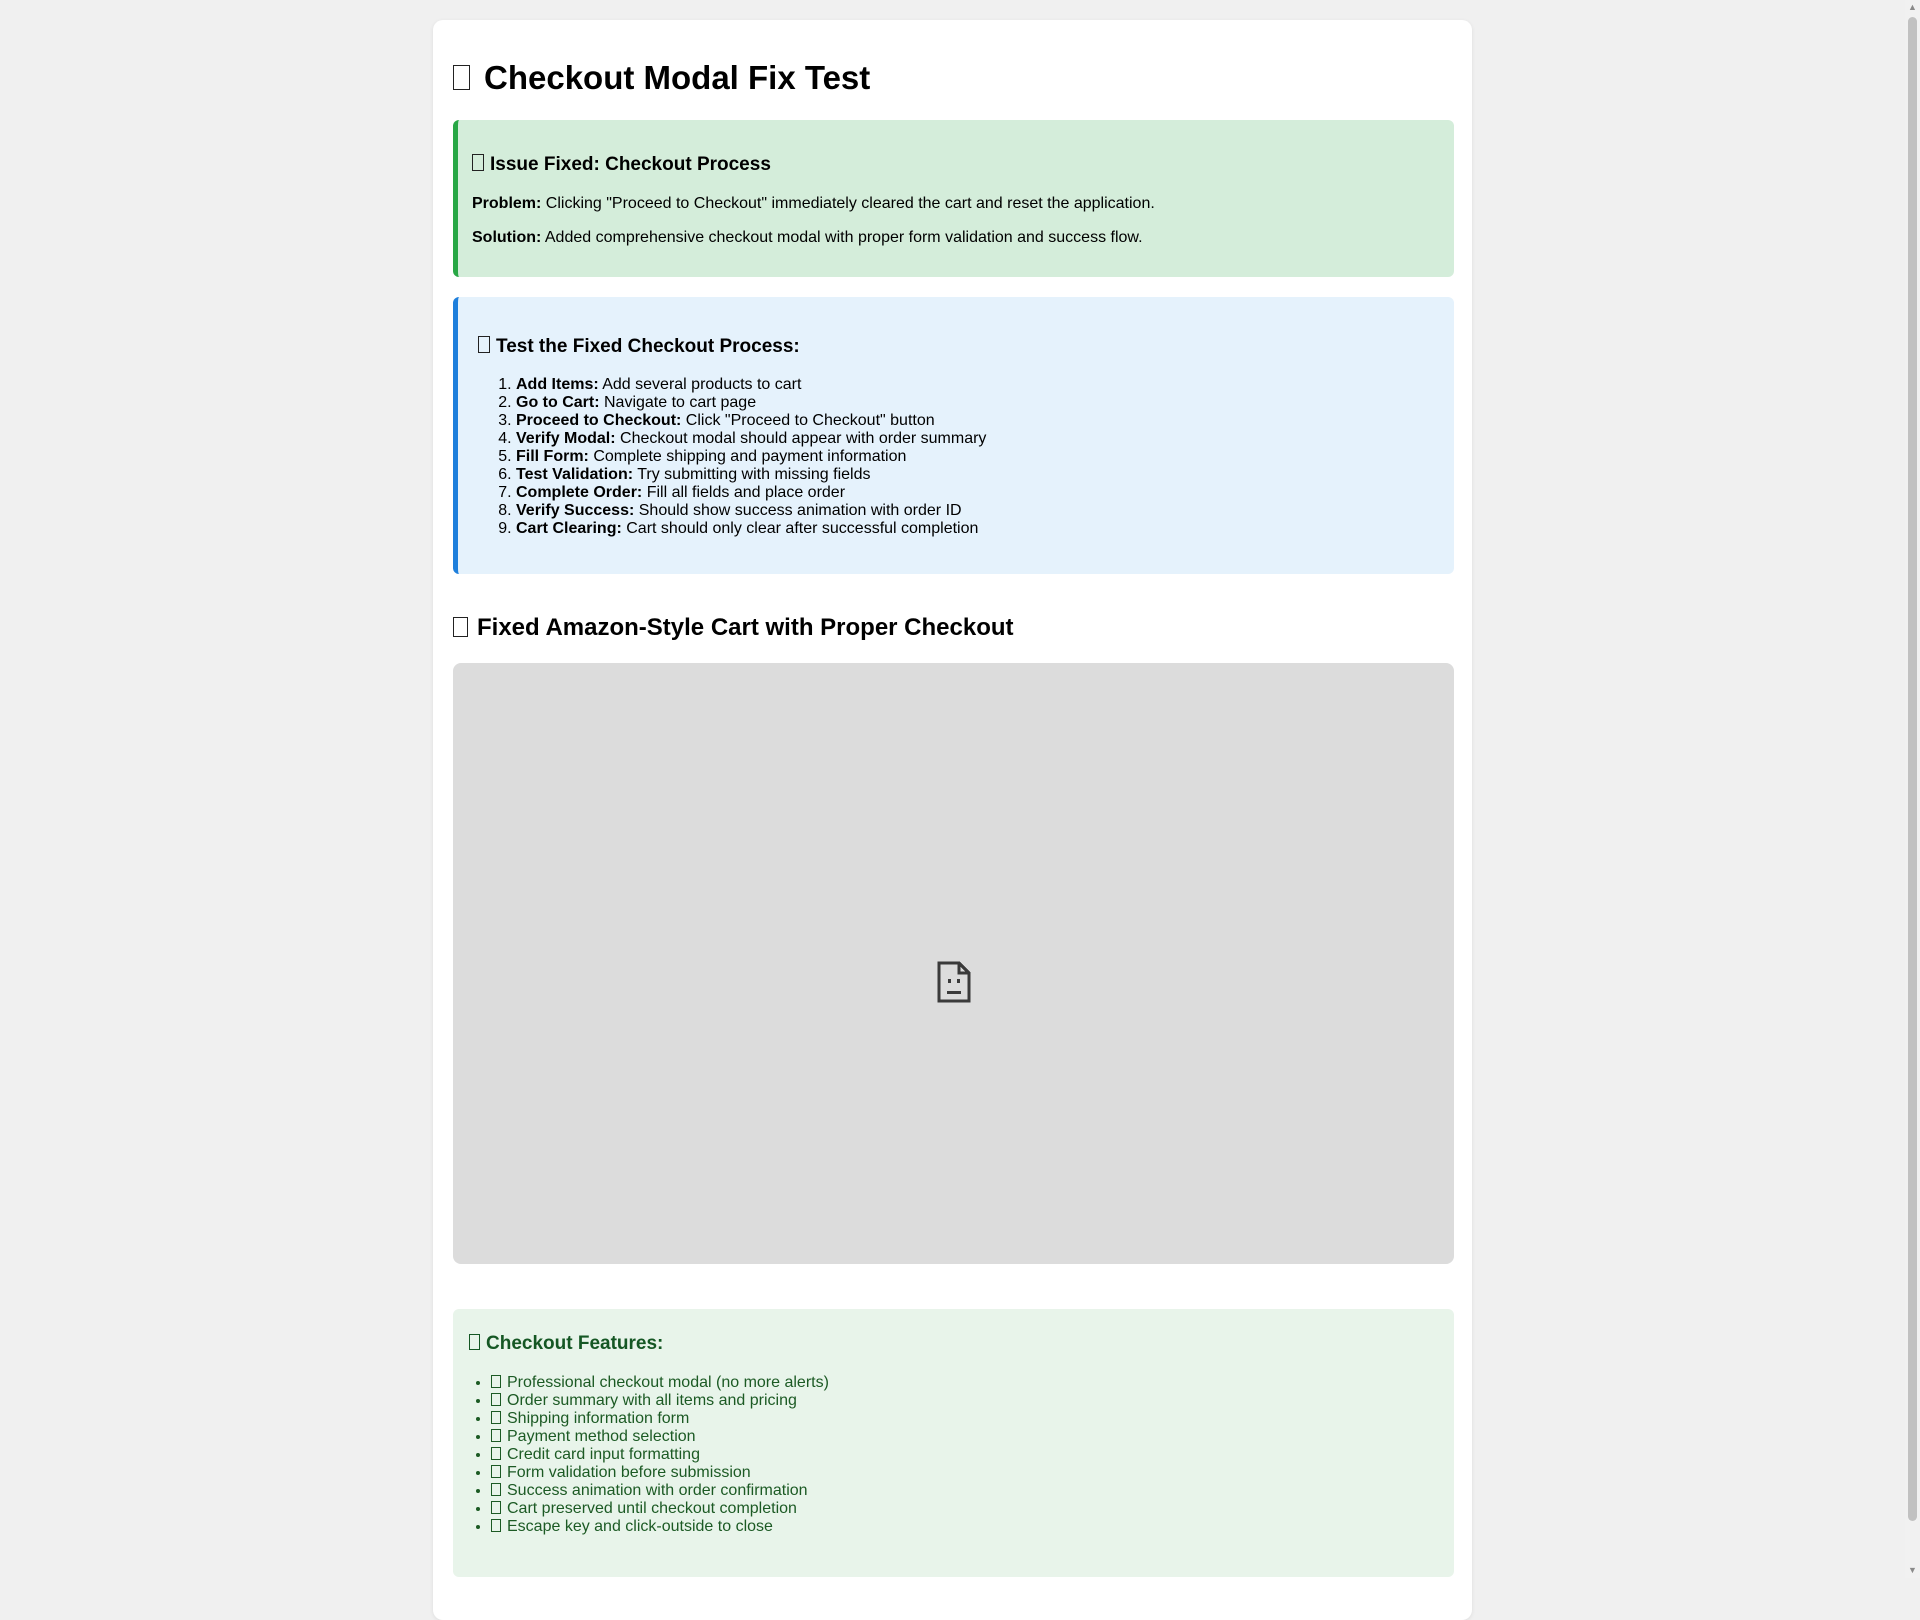 Image resolution: width=1920 pixels, height=1620 pixels. I want to click on step-label: Test Validation:, so click(575, 474).